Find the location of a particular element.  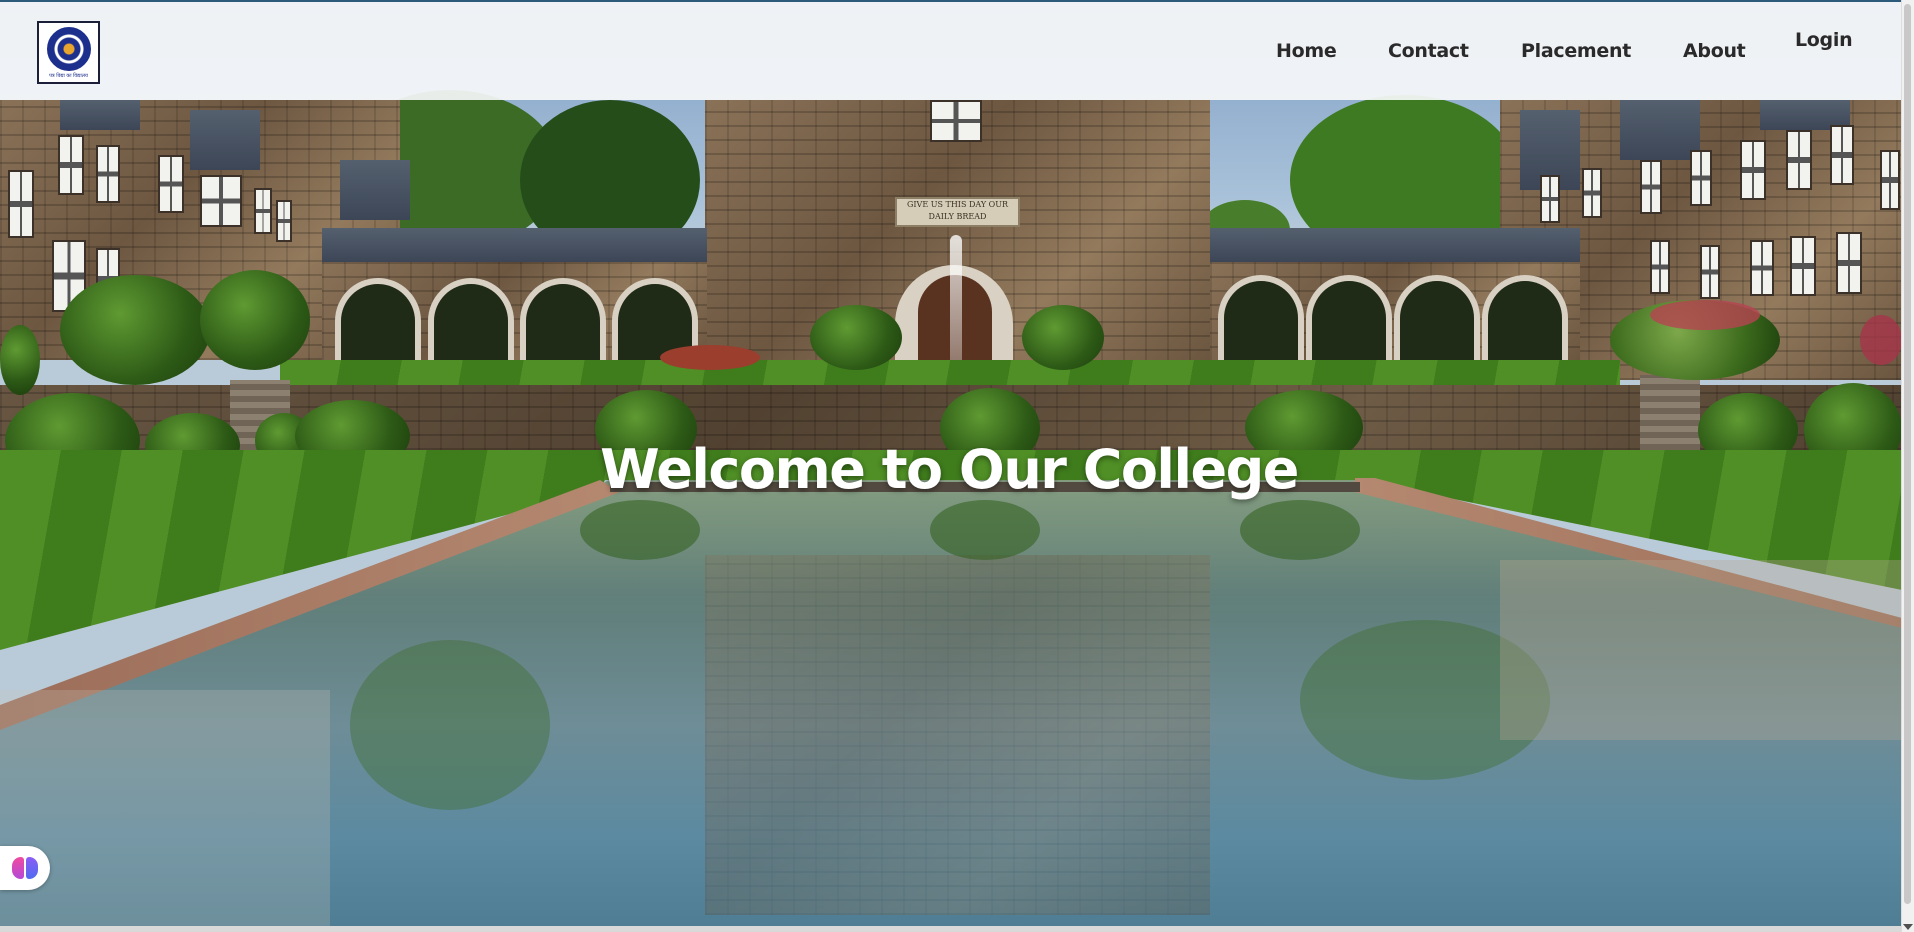

assistant-widget-button is located at coordinates (25, 868).